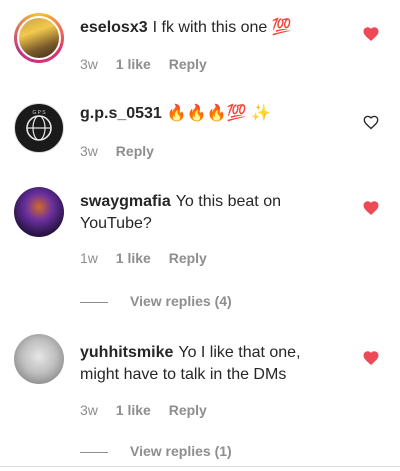 This screenshot has width=400, height=471. I want to click on svg-text: G P S, so click(39, 113).